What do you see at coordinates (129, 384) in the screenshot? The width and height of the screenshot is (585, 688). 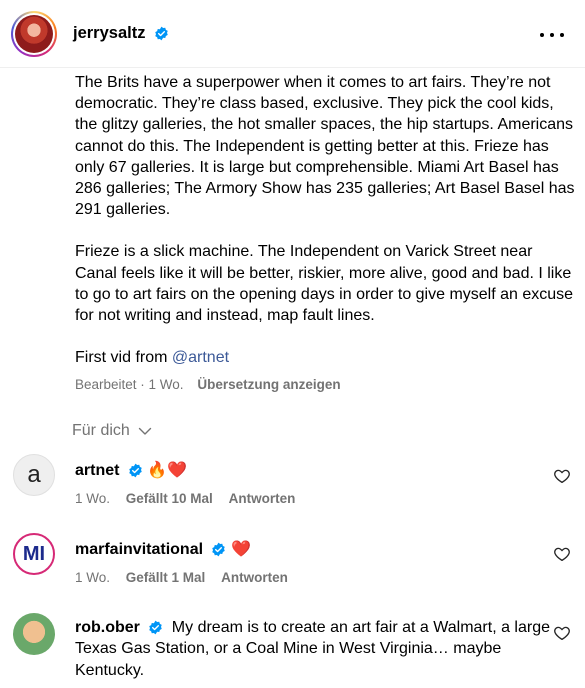 I see `edited-timestamp: Bearbeitet · 1 Wo.` at bounding box center [129, 384].